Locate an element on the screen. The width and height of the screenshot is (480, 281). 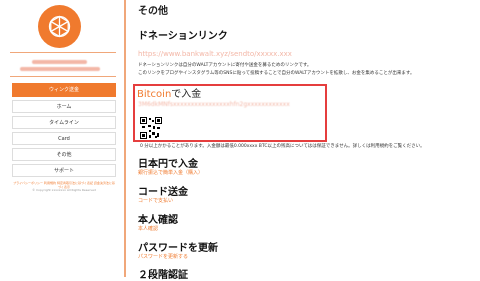
menu-item-support: サポート is located at coordinates (64, 170).